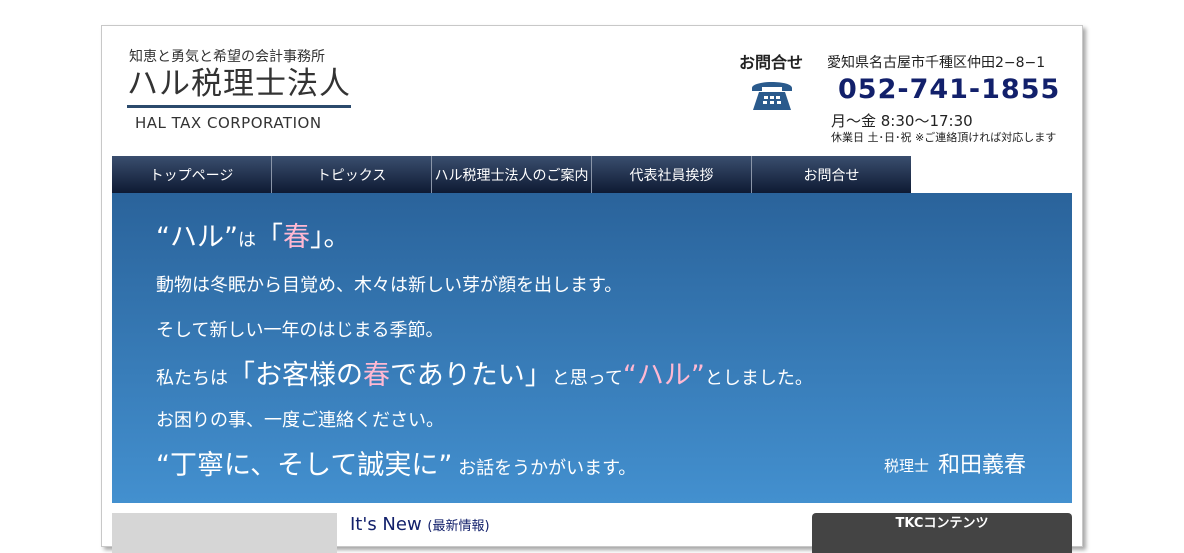 The width and height of the screenshot is (1184, 553). I want to click on tagline: 知恵と勇気と希望の会計事務所, so click(227, 57).